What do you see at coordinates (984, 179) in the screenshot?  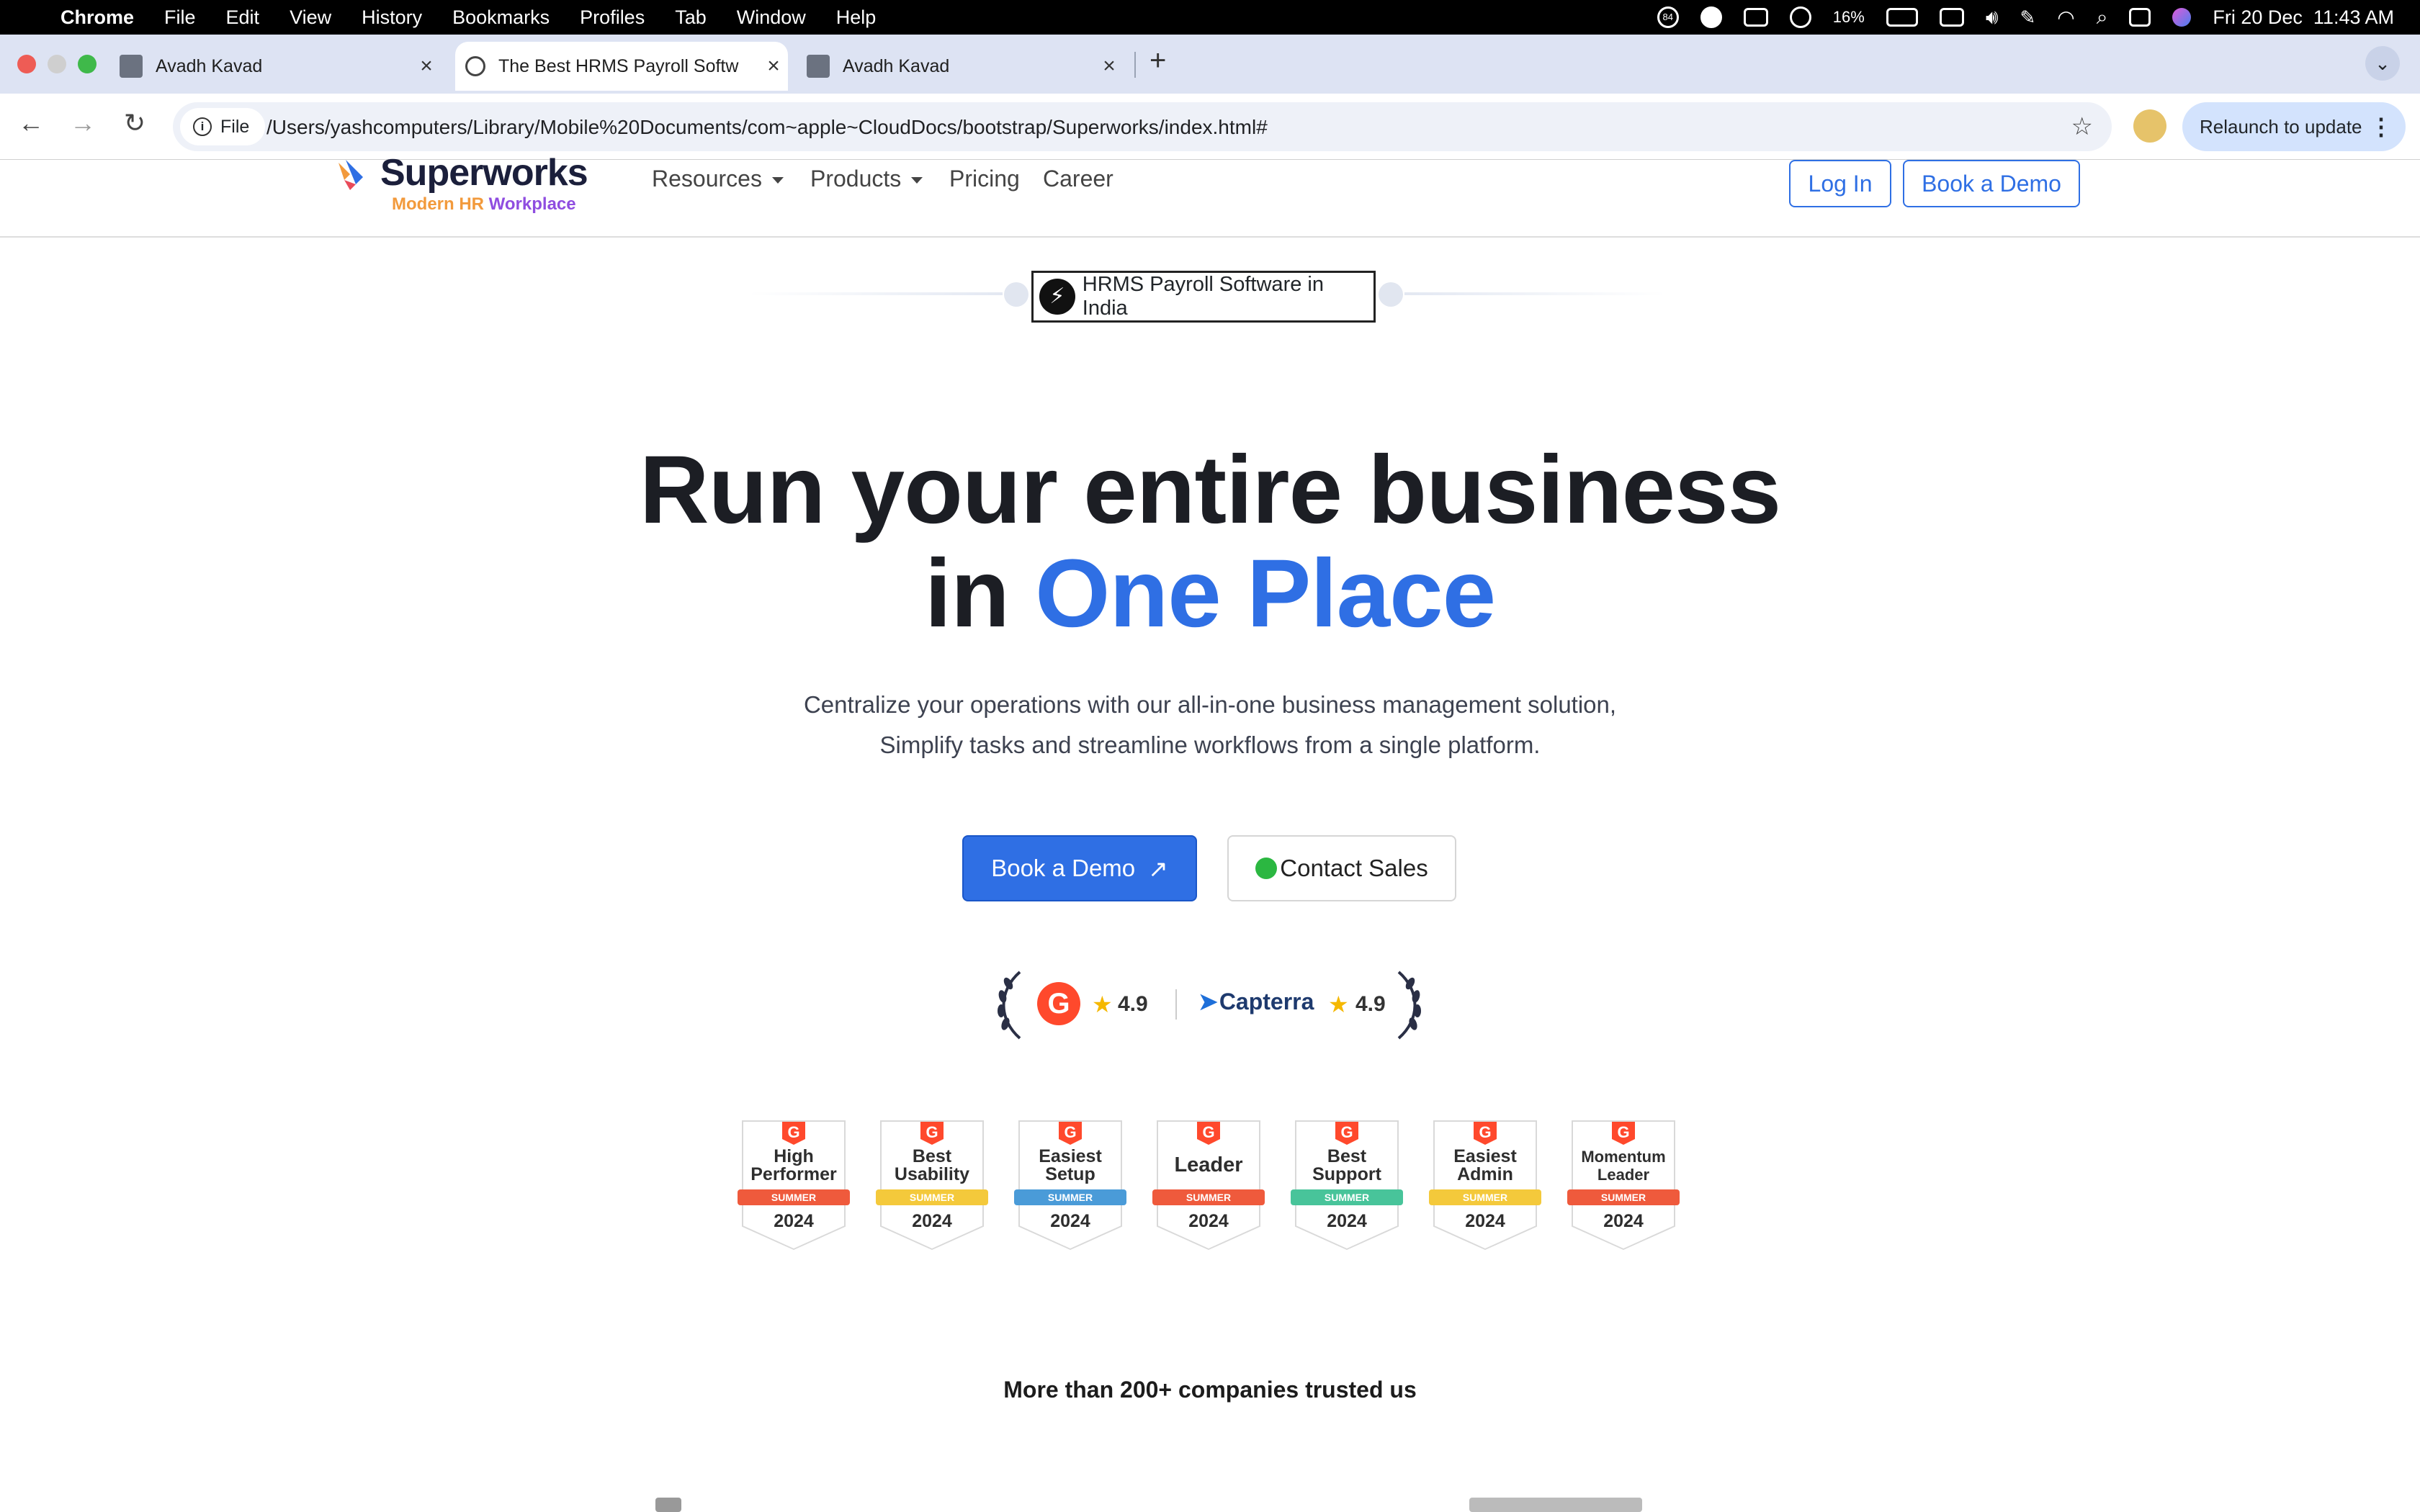 I see `nav-pricing: Pricing` at bounding box center [984, 179].